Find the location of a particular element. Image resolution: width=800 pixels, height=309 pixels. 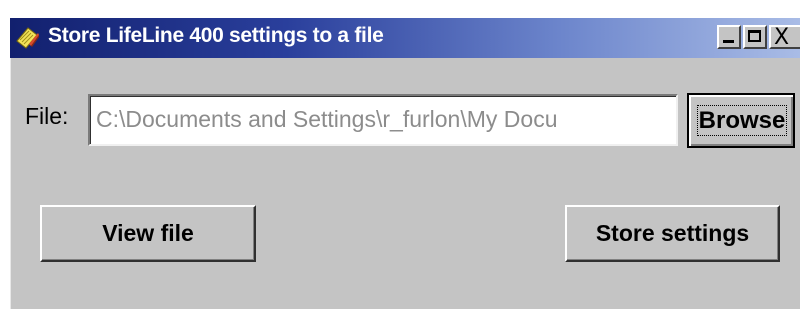

close-icon: X is located at coordinates (782, 37).